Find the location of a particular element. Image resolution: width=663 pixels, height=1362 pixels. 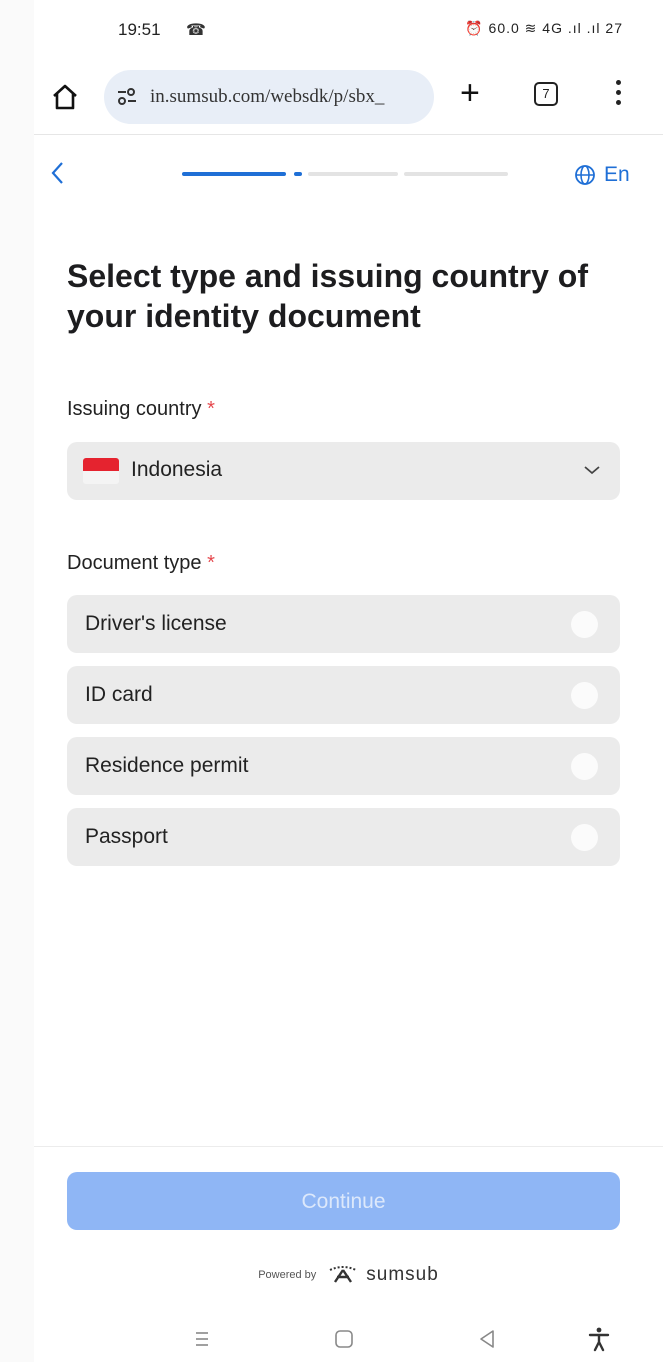

powered-by-label: Powered by is located at coordinates (287, 1275).